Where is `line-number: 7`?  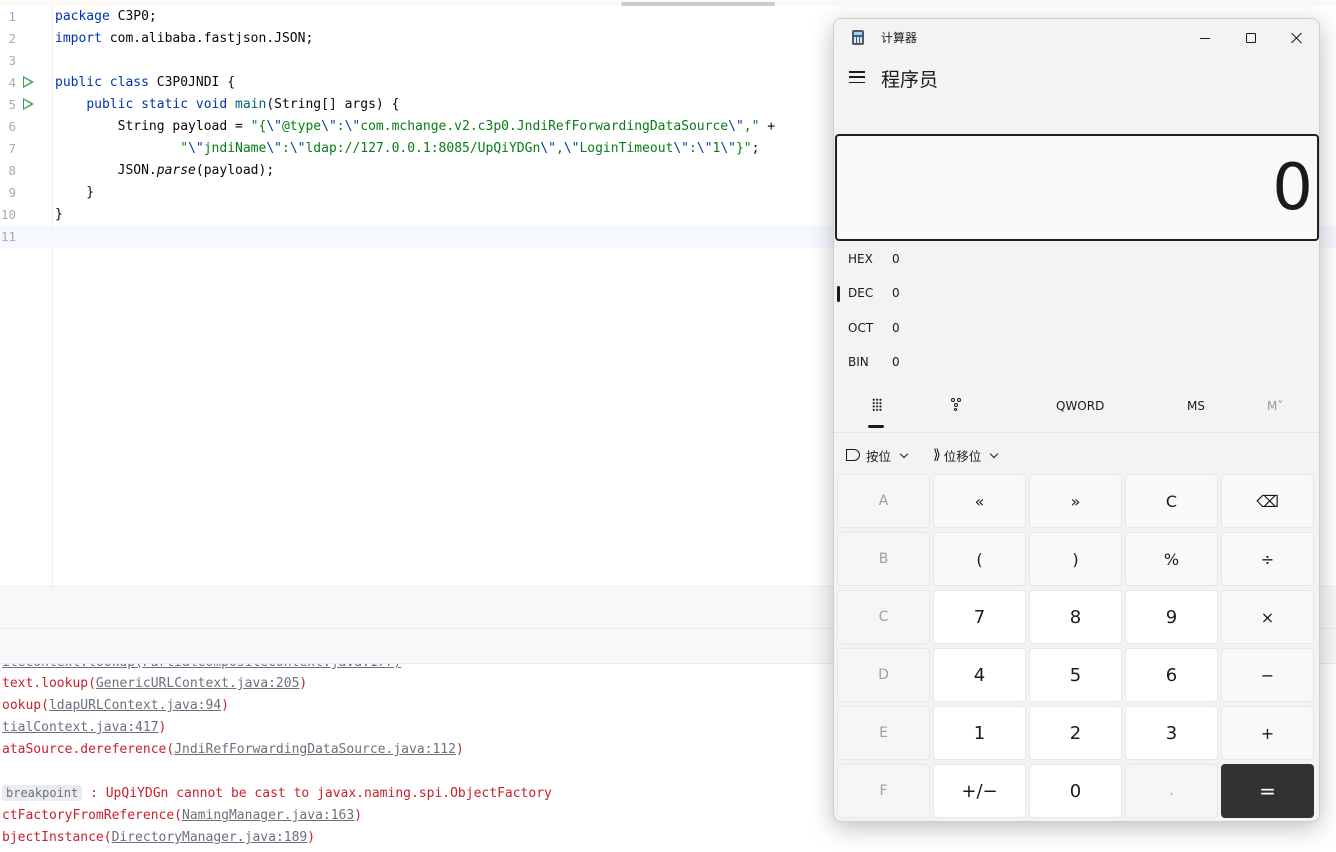 line-number: 7 is located at coordinates (12, 148).